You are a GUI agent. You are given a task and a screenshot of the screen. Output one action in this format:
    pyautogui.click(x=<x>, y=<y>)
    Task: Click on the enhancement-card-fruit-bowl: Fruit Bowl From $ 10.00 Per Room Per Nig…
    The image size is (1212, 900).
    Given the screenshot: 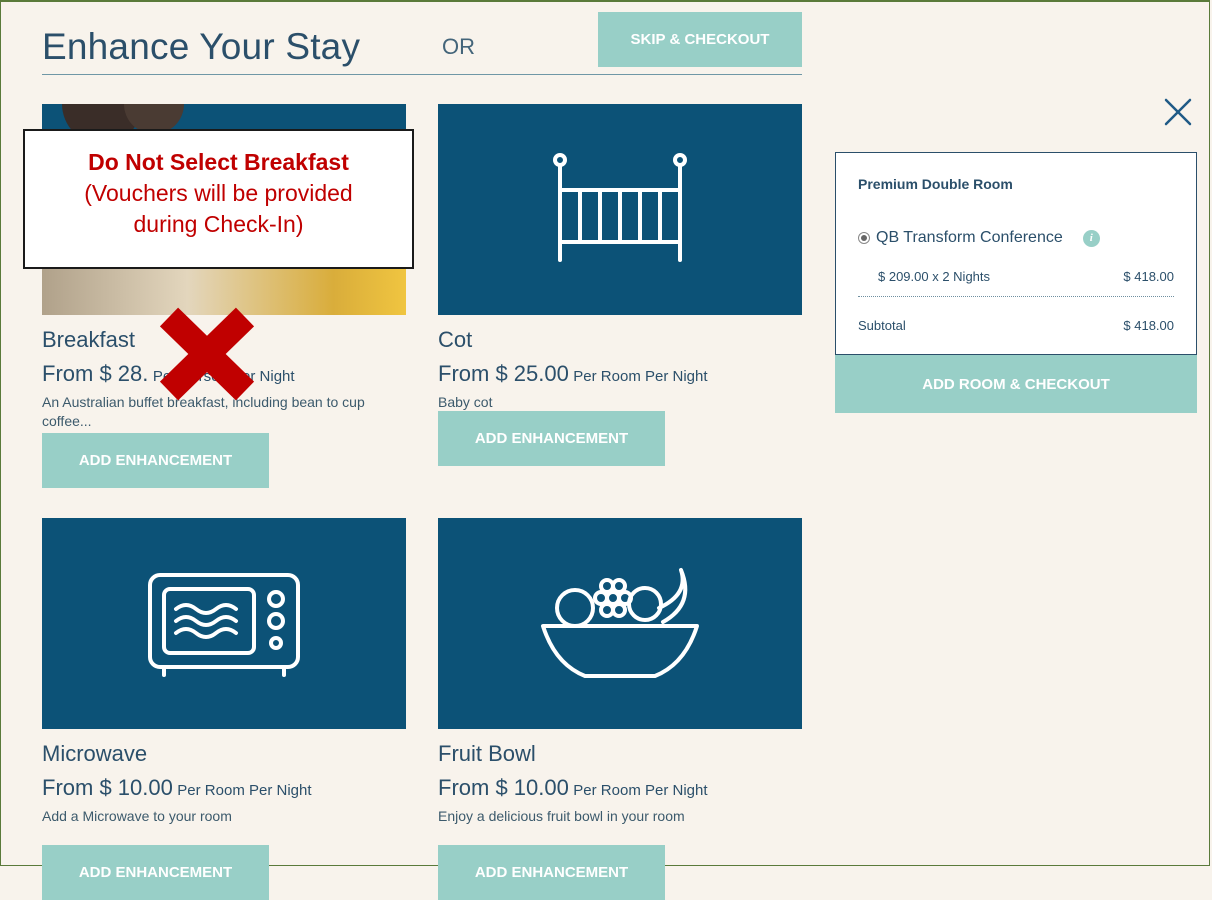 What is the action you would take?
    pyautogui.click(x=620, y=709)
    